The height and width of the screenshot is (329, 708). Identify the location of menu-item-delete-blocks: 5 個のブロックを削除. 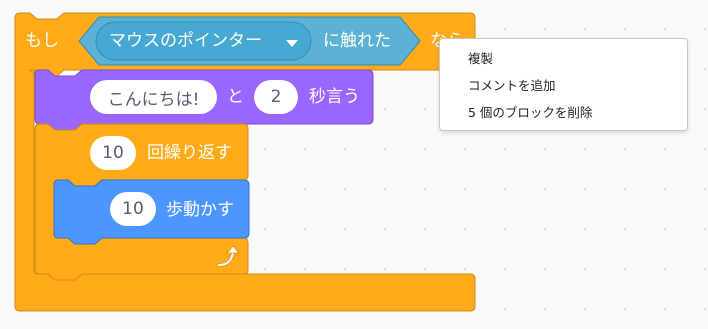
(563, 112).